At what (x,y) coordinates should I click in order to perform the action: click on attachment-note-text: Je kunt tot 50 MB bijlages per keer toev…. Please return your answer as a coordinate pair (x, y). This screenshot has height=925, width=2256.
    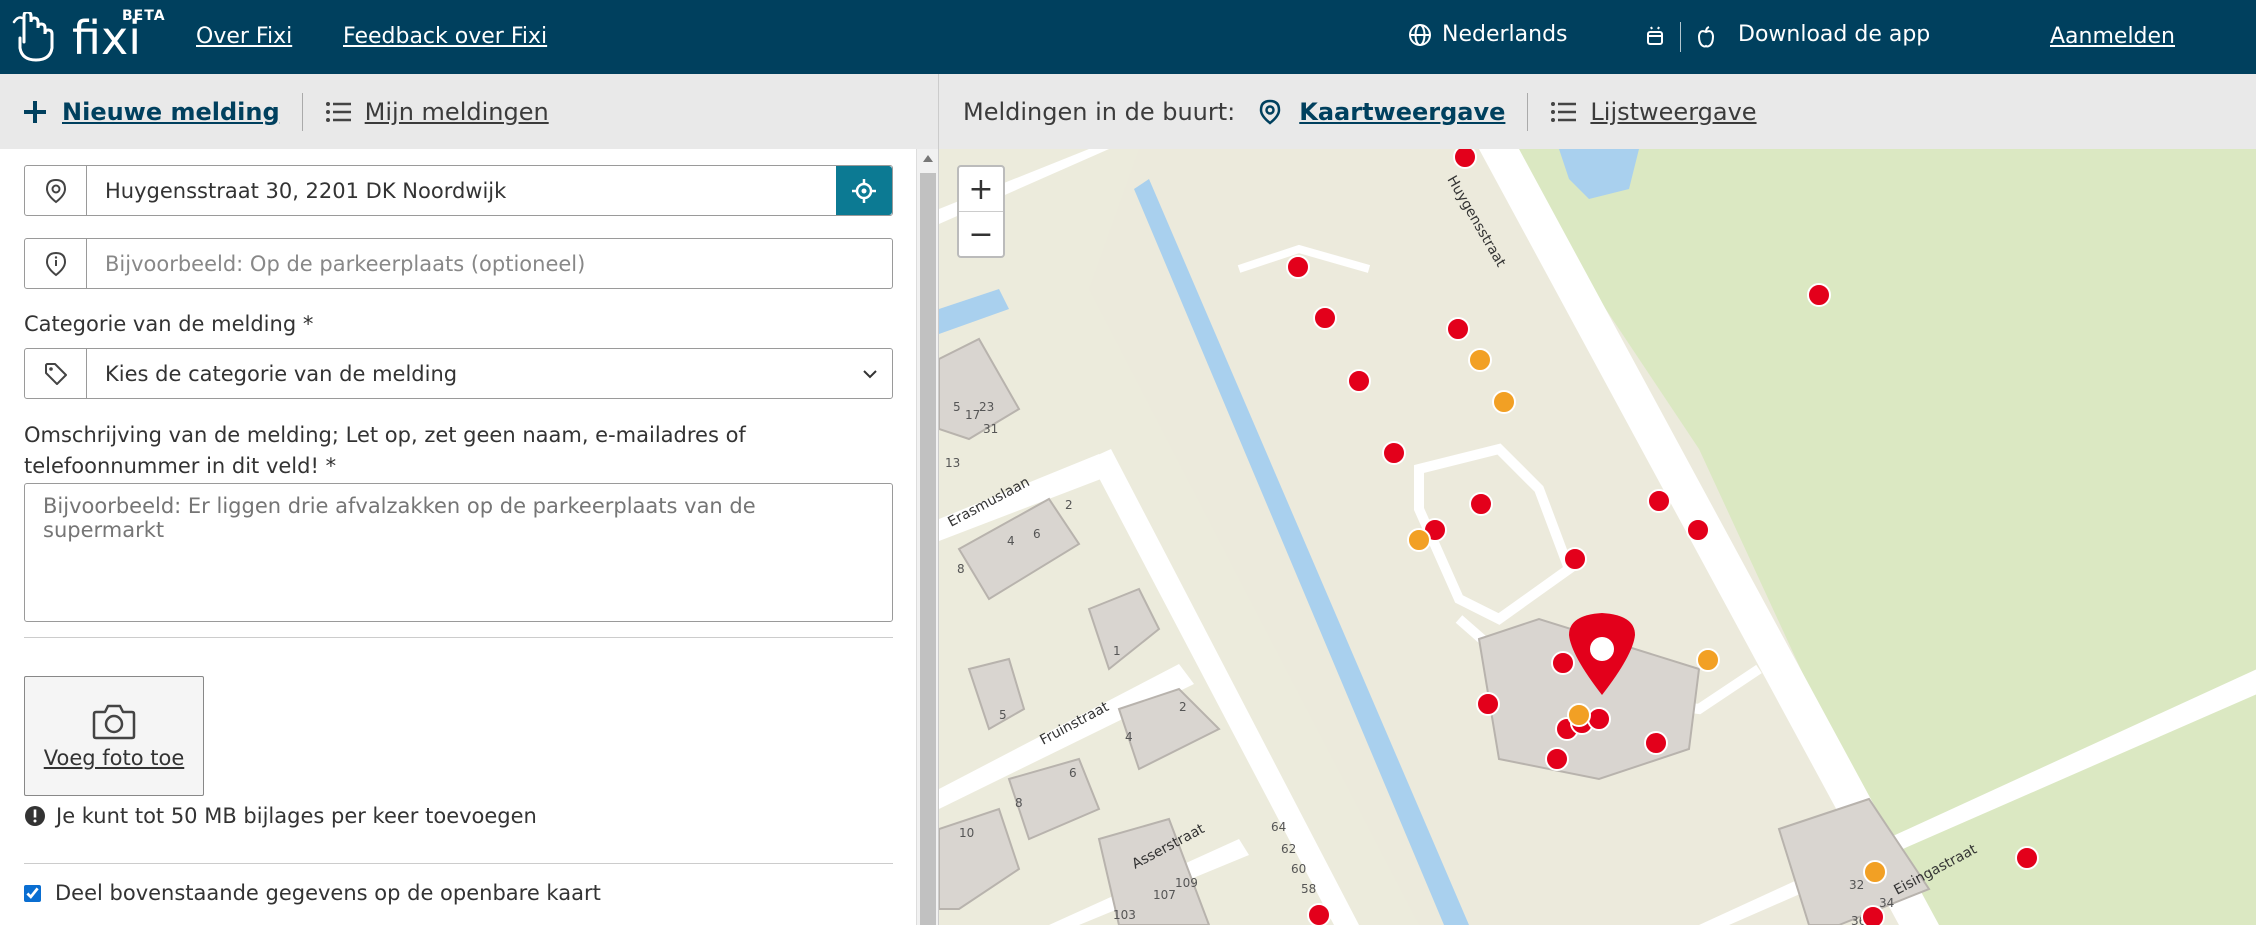
    Looking at the image, I should click on (296, 816).